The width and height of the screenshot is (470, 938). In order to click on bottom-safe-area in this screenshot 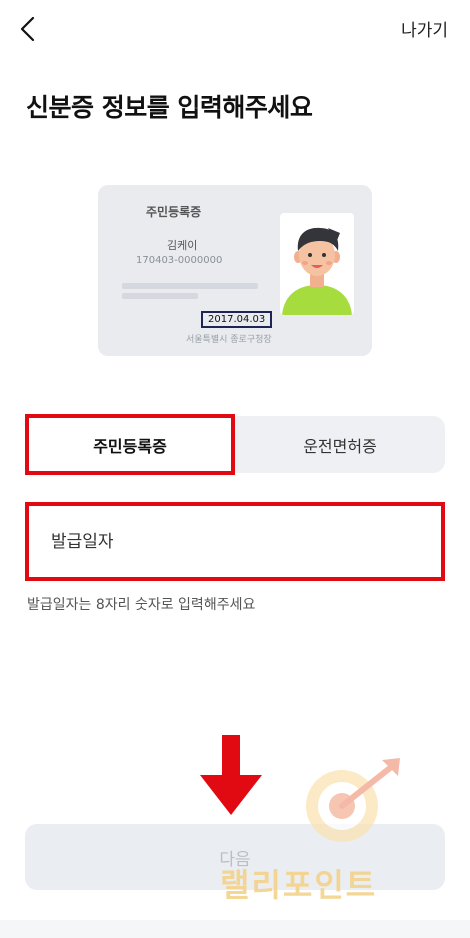, I will do `click(235, 929)`.